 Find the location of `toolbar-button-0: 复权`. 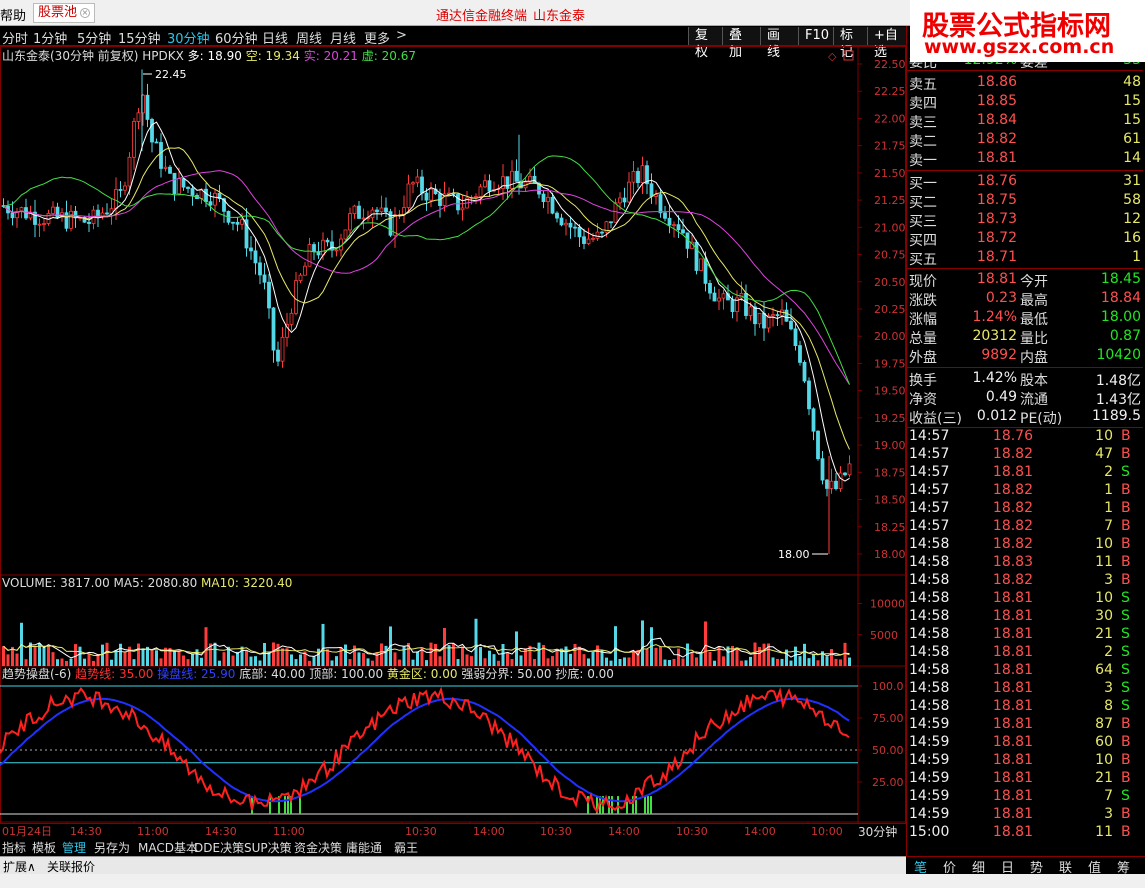

toolbar-button-0: 复权 is located at coordinates (705, 43).